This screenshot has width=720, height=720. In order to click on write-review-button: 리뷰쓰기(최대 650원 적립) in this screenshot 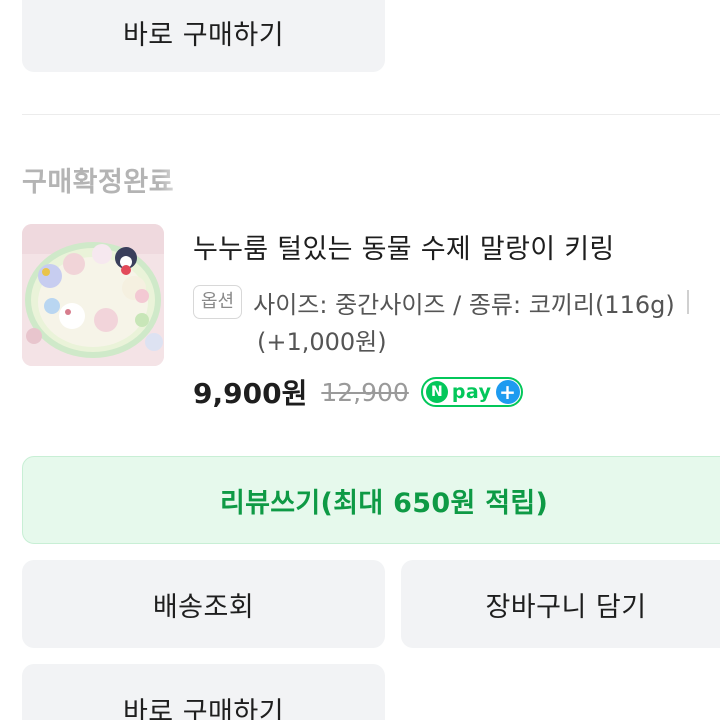, I will do `click(371, 500)`.